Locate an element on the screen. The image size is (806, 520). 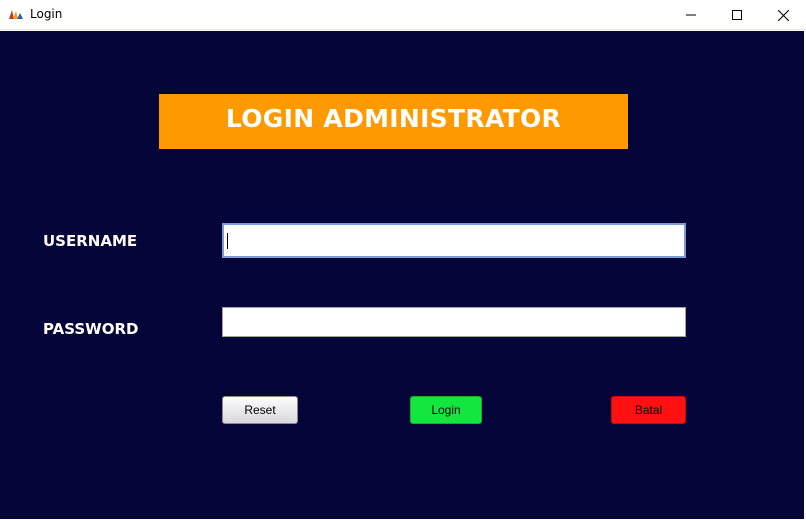
minimize-button is located at coordinates (691, 15).